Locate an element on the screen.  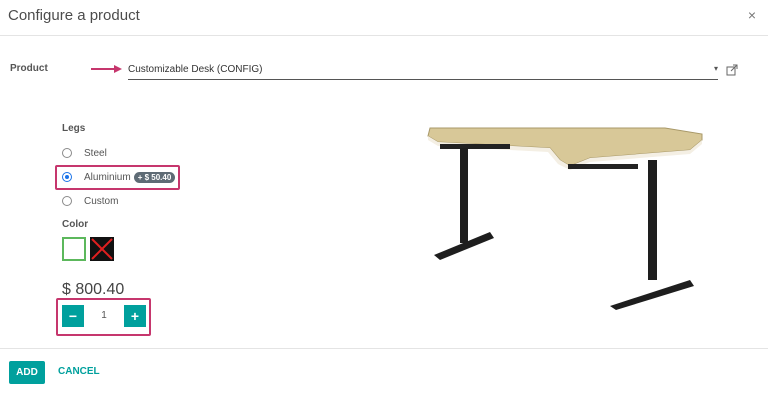
add-button: ADD is located at coordinates (27, 372).